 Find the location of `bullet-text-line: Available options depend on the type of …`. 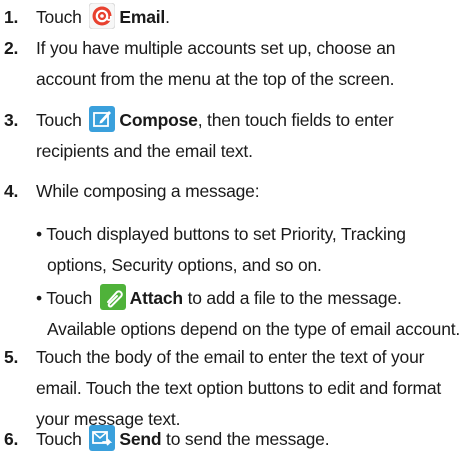

bullet-text-line: Available options depend on the type of … is located at coordinates (254, 329).